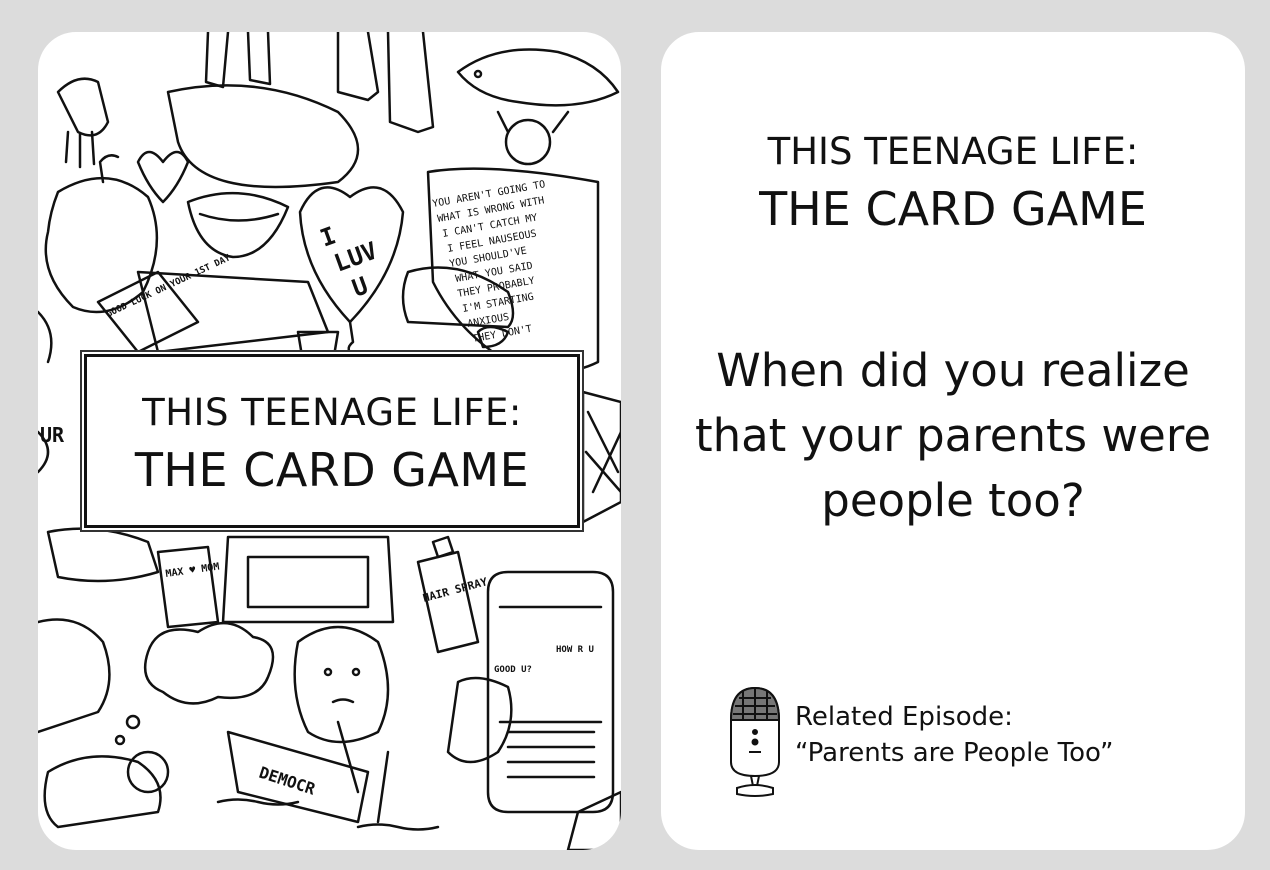  I want to click on boat-text: DEMOCR, so click(287, 781).